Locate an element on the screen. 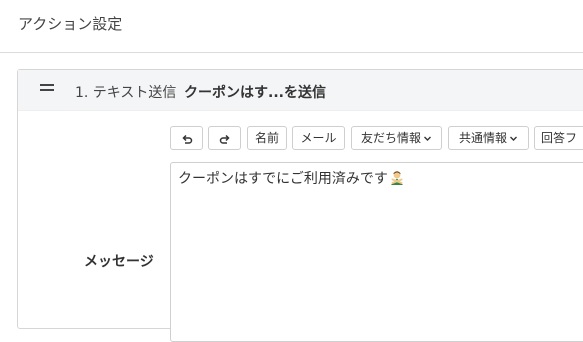  name-button: 名前 is located at coordinates (267, 138).